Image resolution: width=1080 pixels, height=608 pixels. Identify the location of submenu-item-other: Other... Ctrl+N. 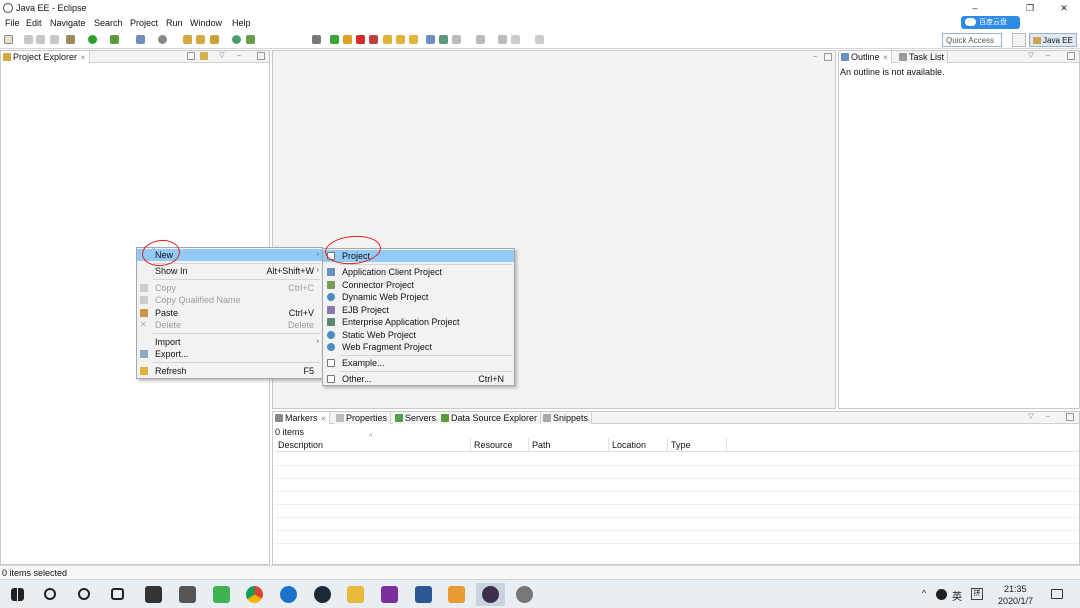
(418, 379).